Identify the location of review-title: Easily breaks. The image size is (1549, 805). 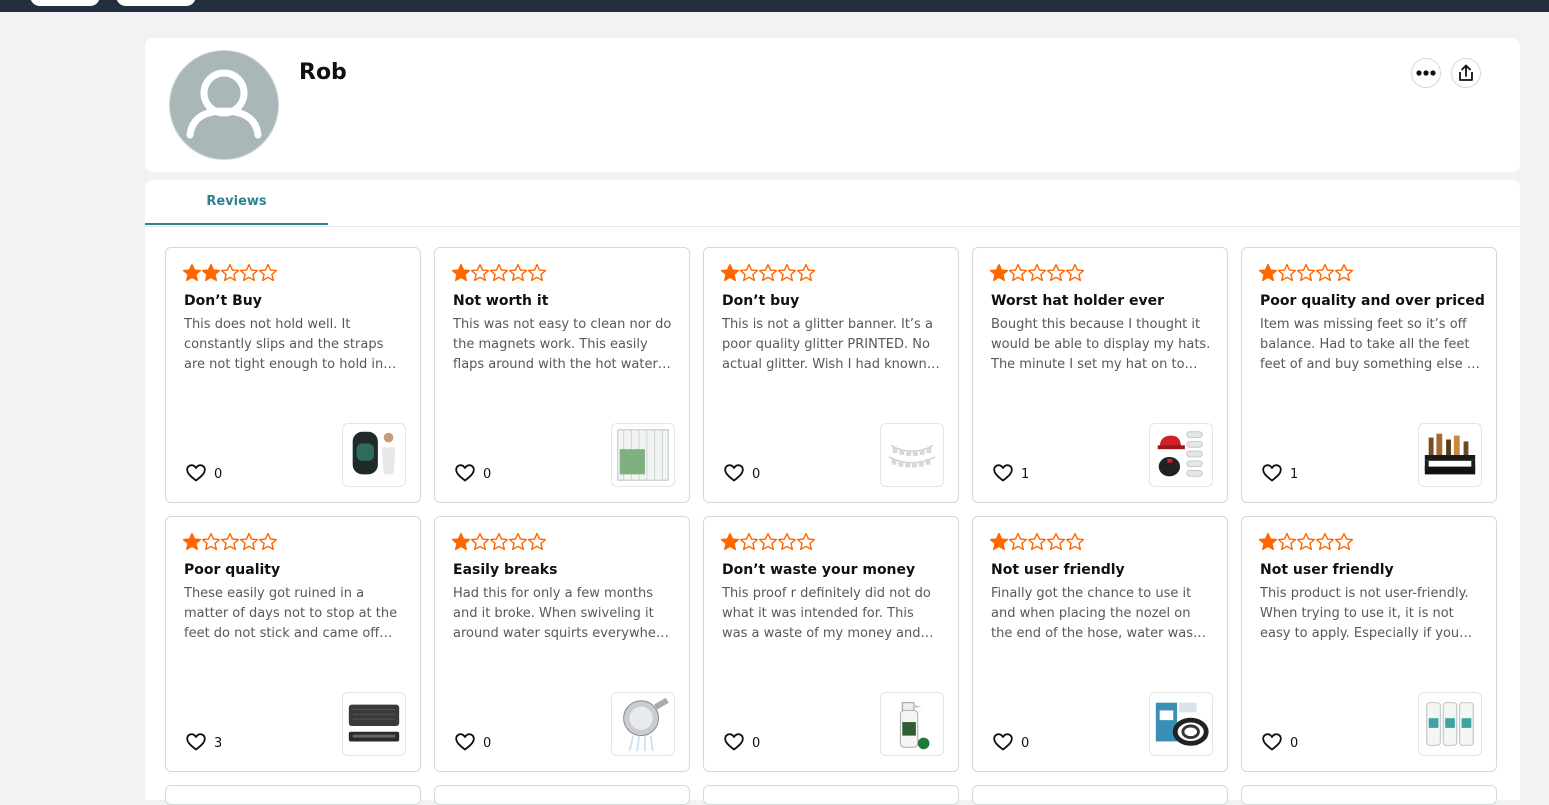
(565, 570).